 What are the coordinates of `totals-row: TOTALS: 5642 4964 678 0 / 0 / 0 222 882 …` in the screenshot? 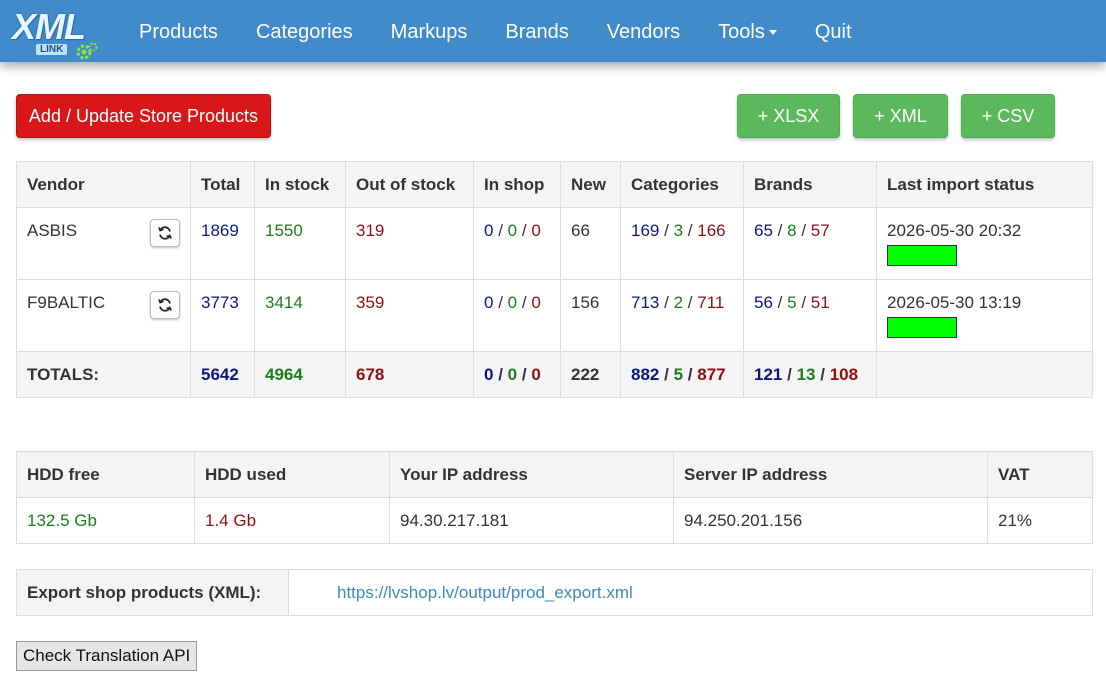 It's located at (554, 374).